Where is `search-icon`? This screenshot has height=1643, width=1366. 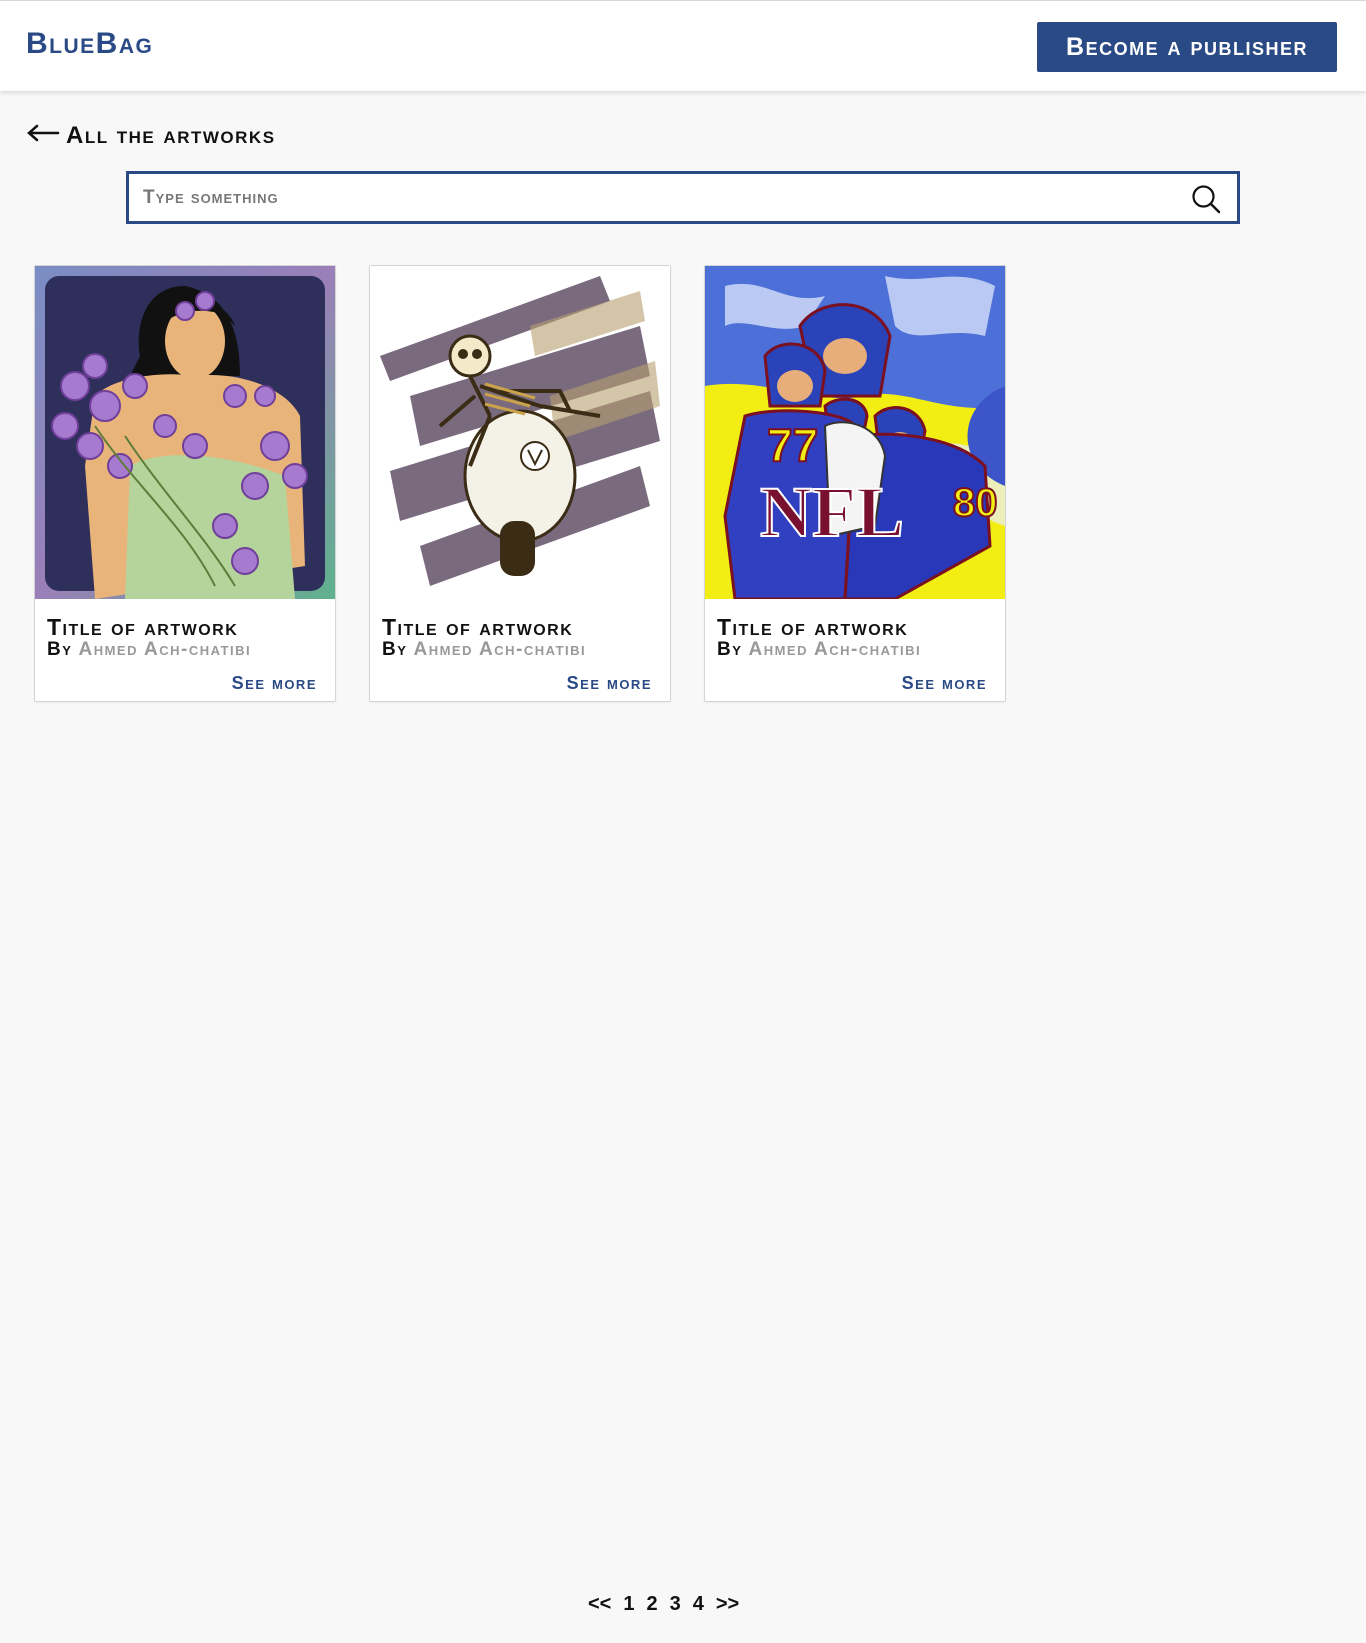 search-icon is located at coordinates (1206, 199).